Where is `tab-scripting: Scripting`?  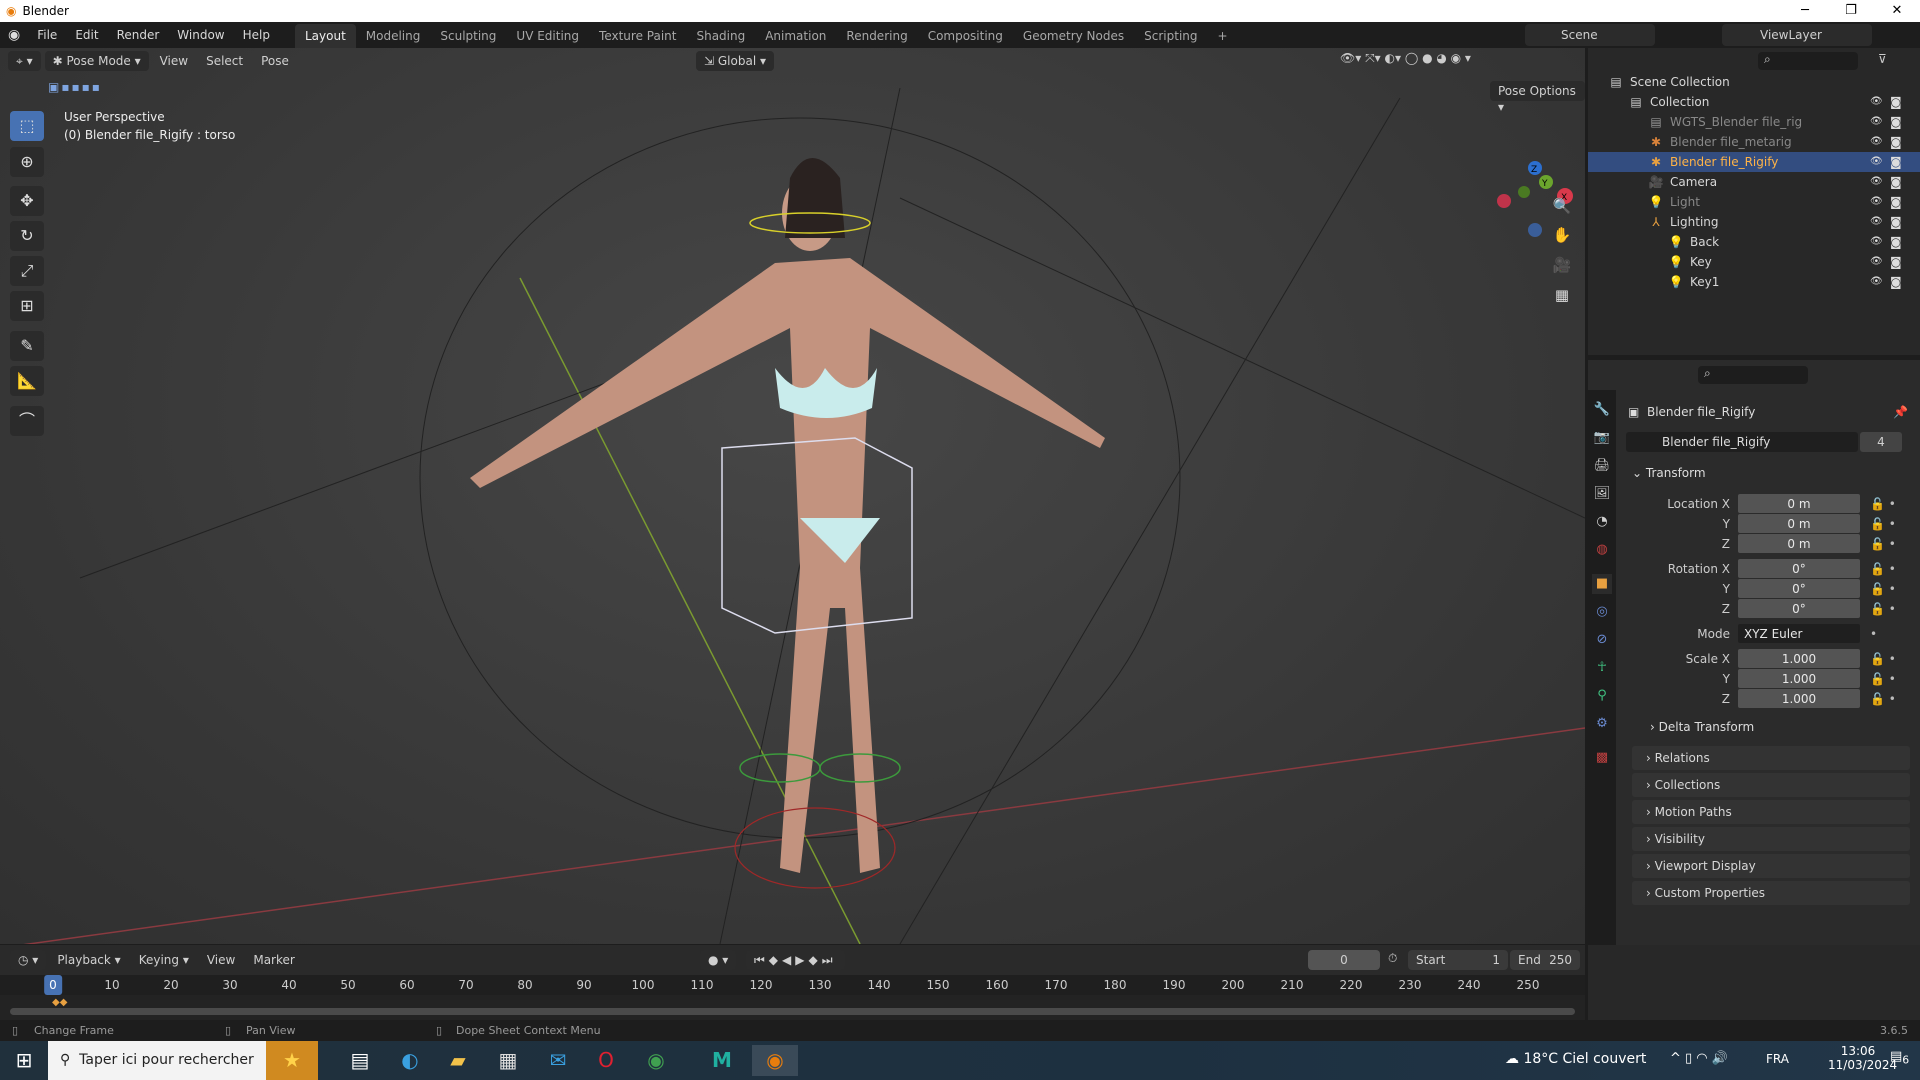
tab-scripting: Scripting is located at coordinates (1170, 36).